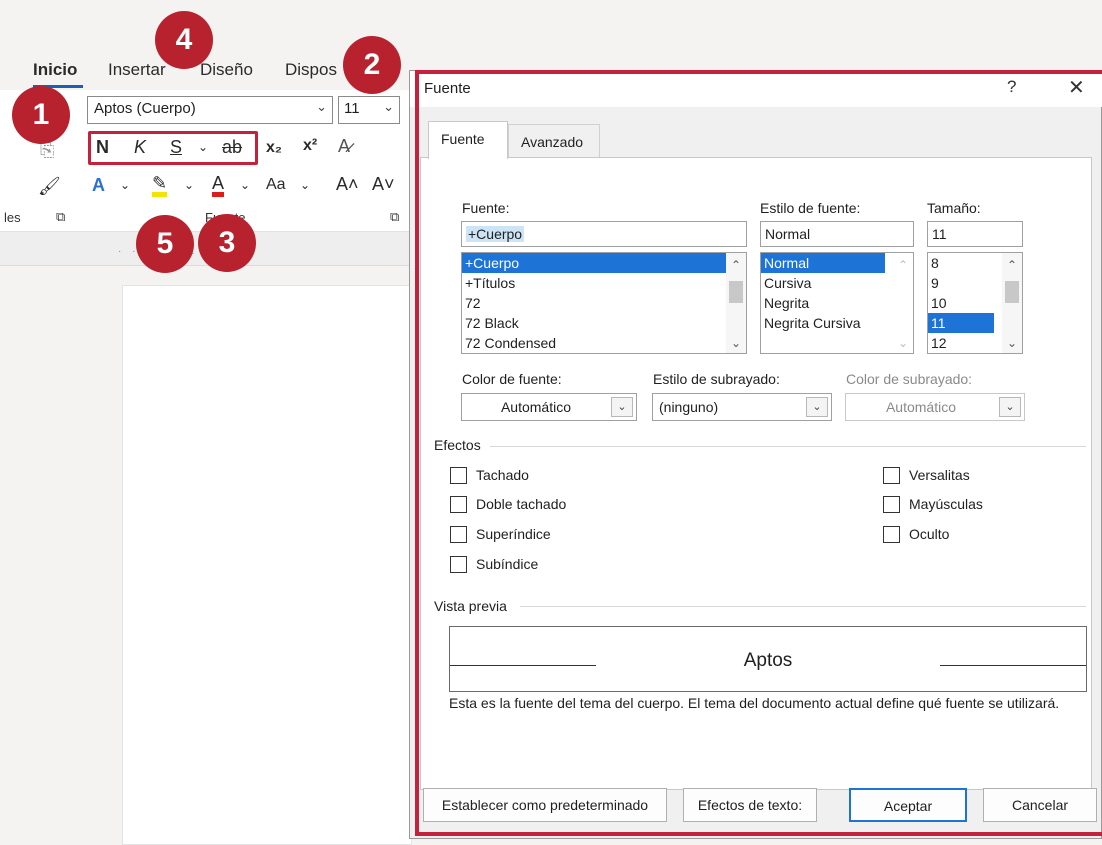 This screenshot has height=845, width=1102. I want to click on callout-5: 5, so click(165, 244).